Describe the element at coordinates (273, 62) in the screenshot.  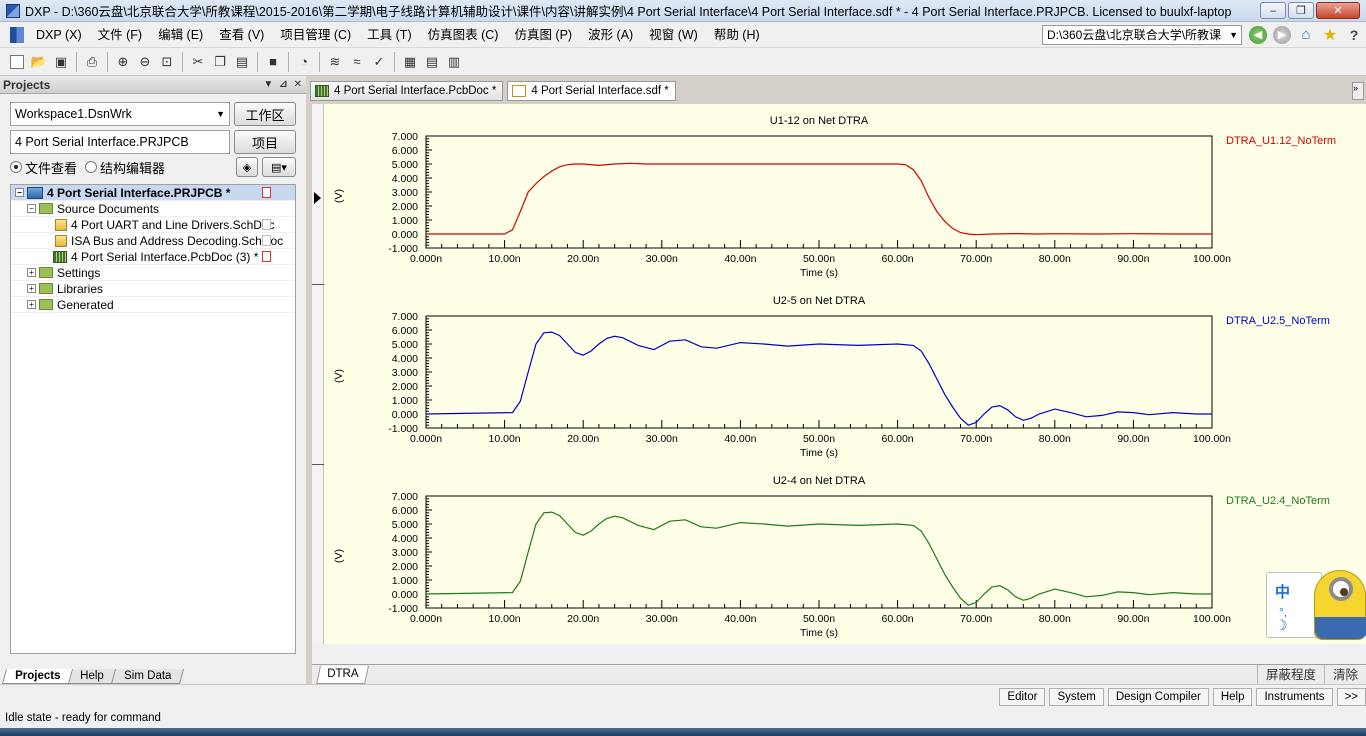
I see `stop-icon: ■` at that location.